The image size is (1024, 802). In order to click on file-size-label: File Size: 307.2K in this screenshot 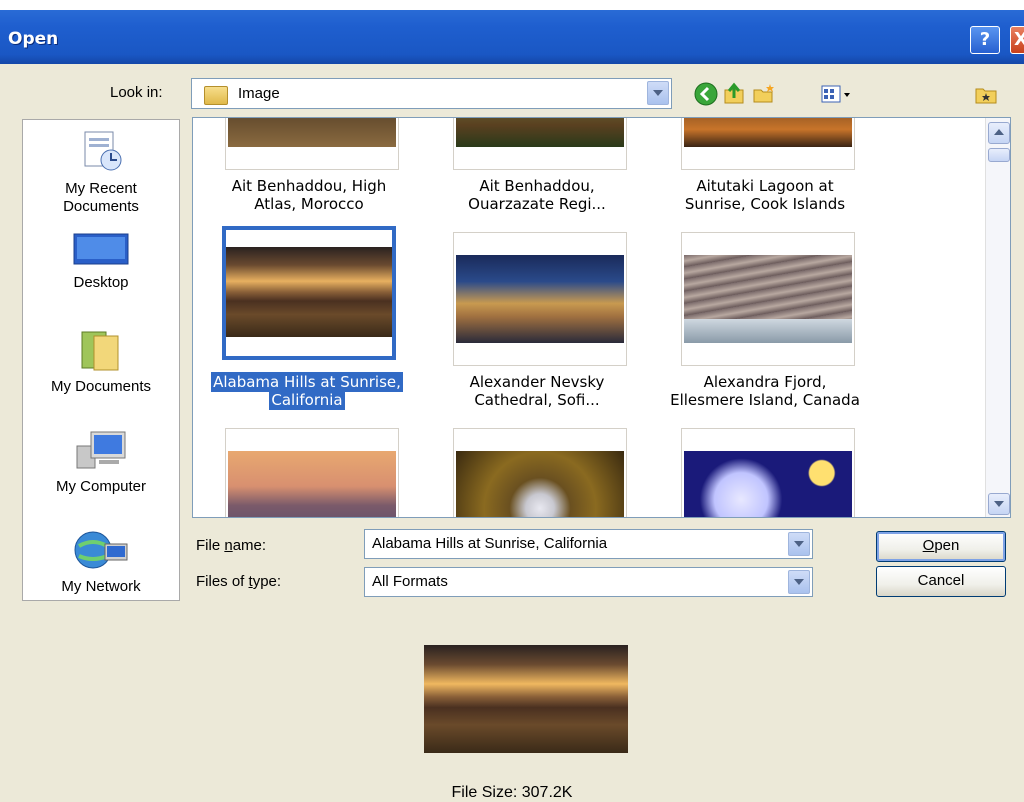, I will do `click(512, 792)`.